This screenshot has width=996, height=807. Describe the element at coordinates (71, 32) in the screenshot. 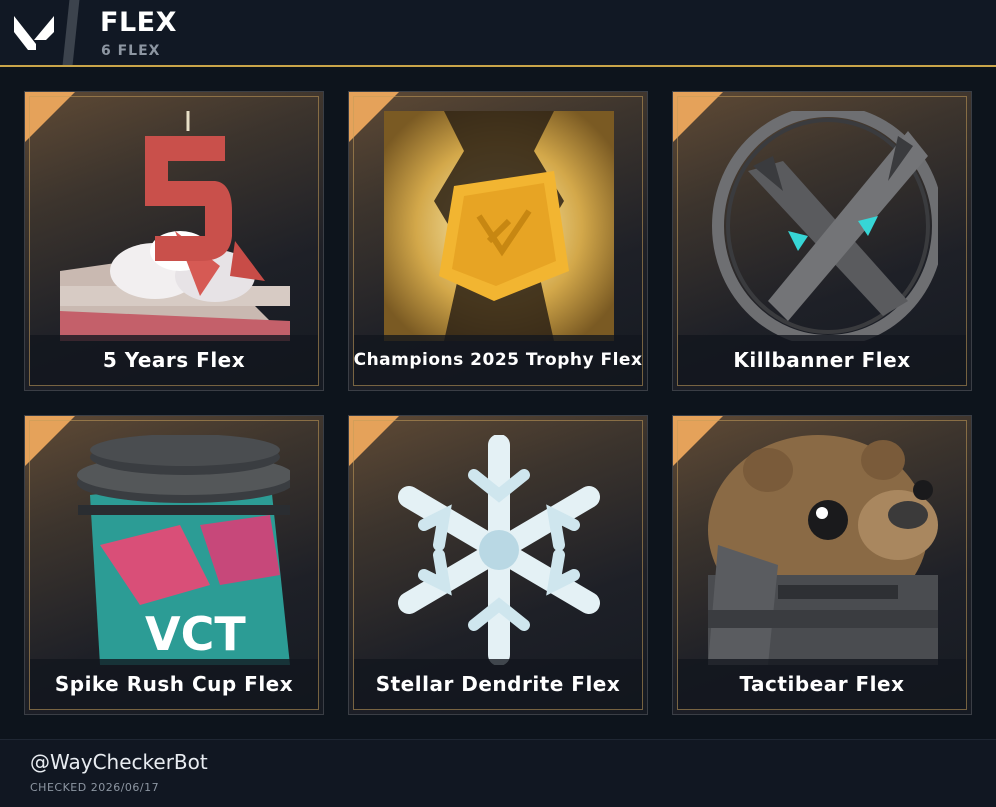

I see `header-divider` at that location.